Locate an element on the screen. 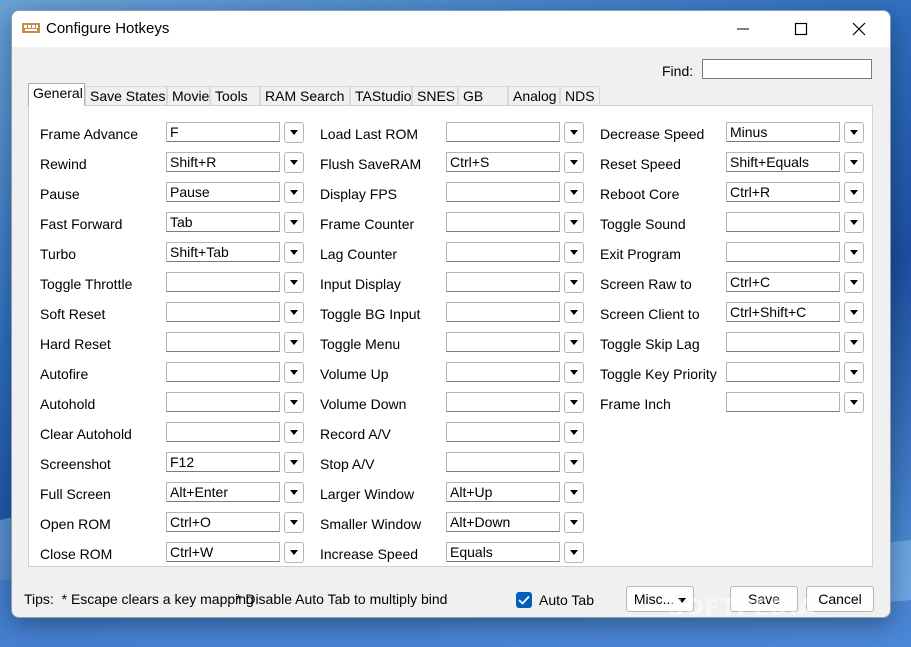  tab-save-states: Save States is located at coordinates (126, 95).